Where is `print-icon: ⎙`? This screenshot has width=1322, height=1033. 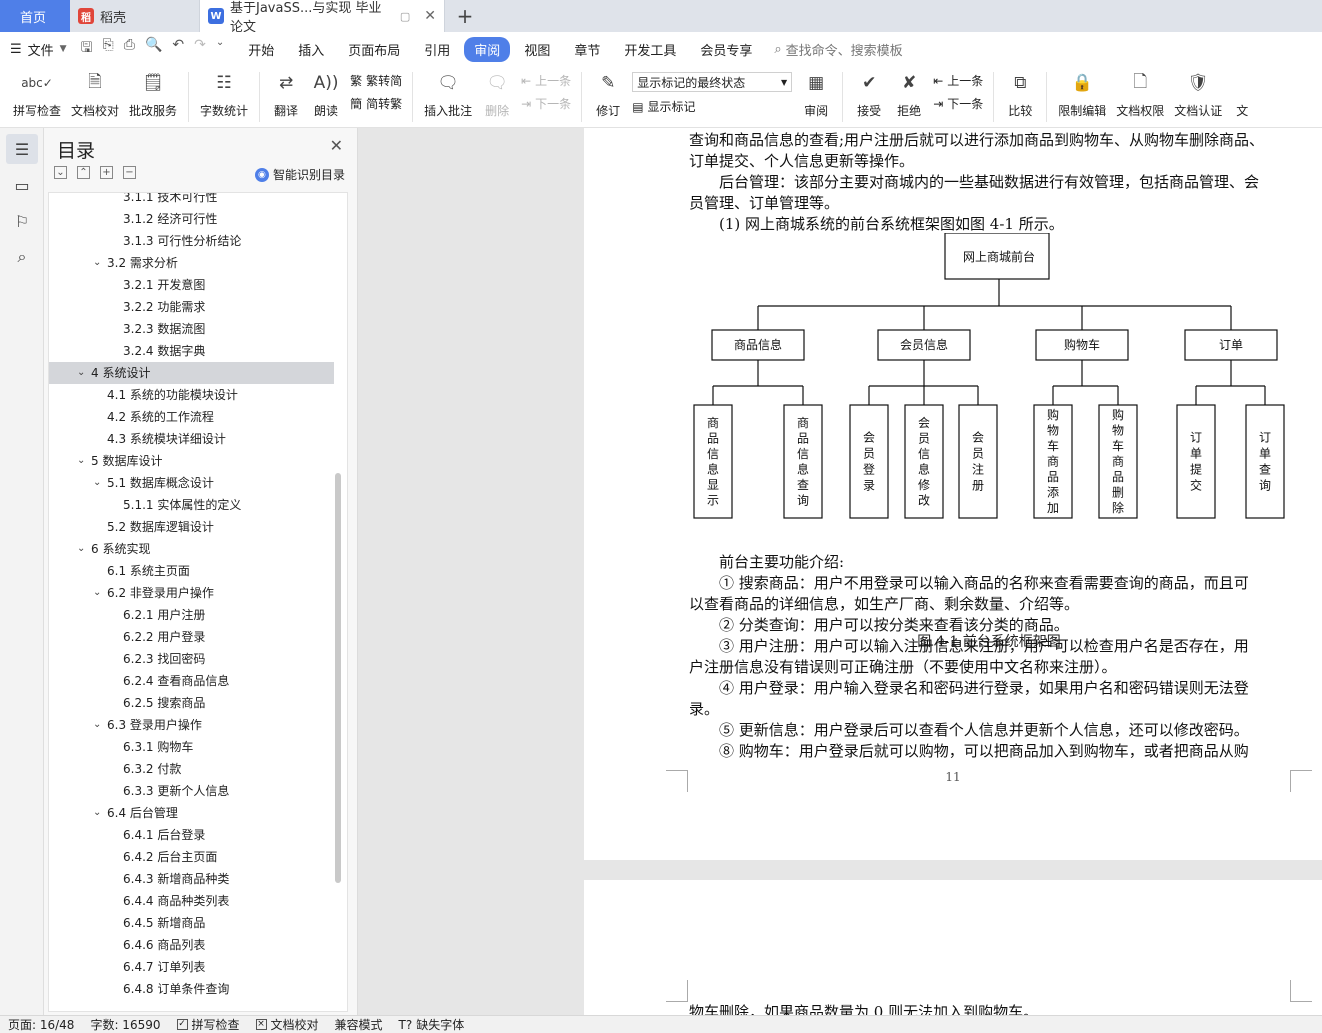 print-icon: ⎙ is located at coordinates (129, 49).